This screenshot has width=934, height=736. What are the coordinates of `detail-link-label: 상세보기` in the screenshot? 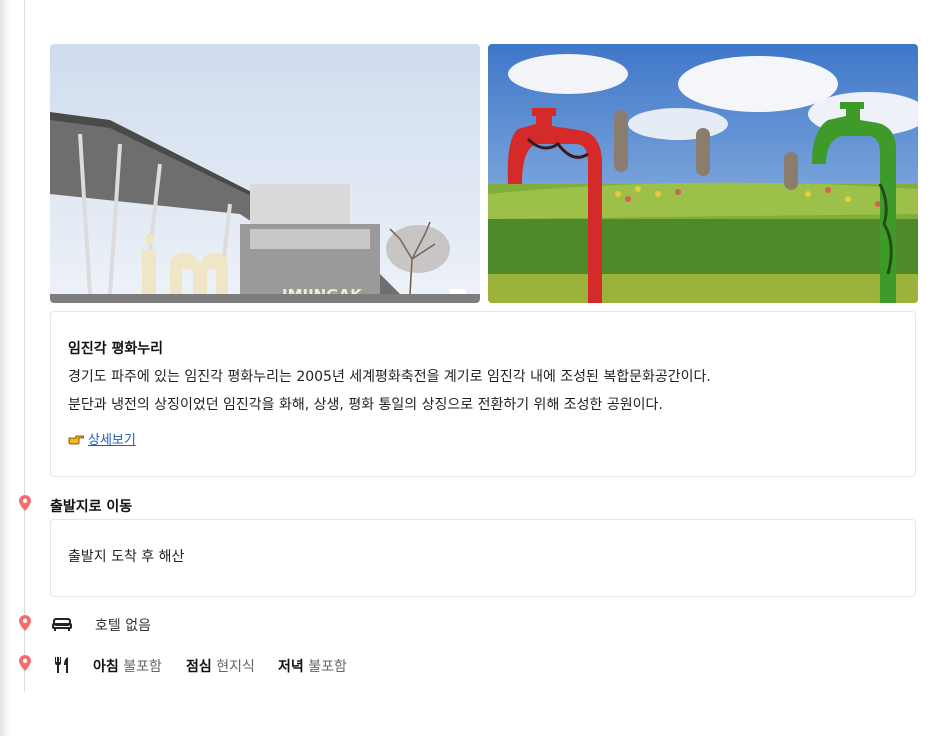 It's located at (112, 438).